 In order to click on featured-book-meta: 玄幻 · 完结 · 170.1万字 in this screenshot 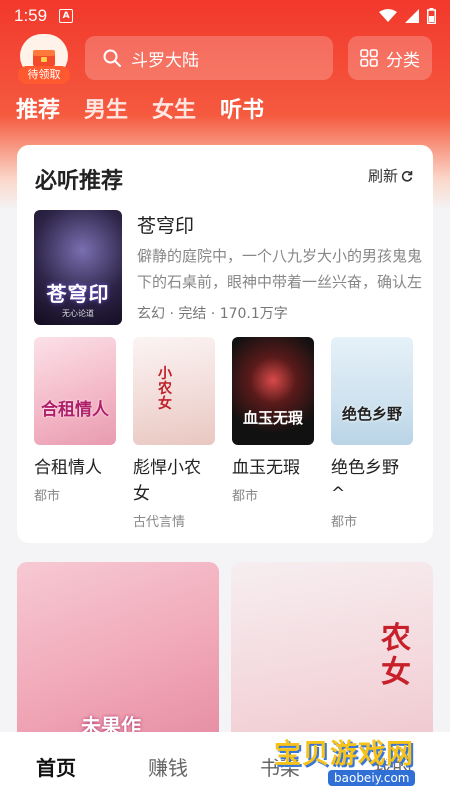, I will do `click(212, 314)`.